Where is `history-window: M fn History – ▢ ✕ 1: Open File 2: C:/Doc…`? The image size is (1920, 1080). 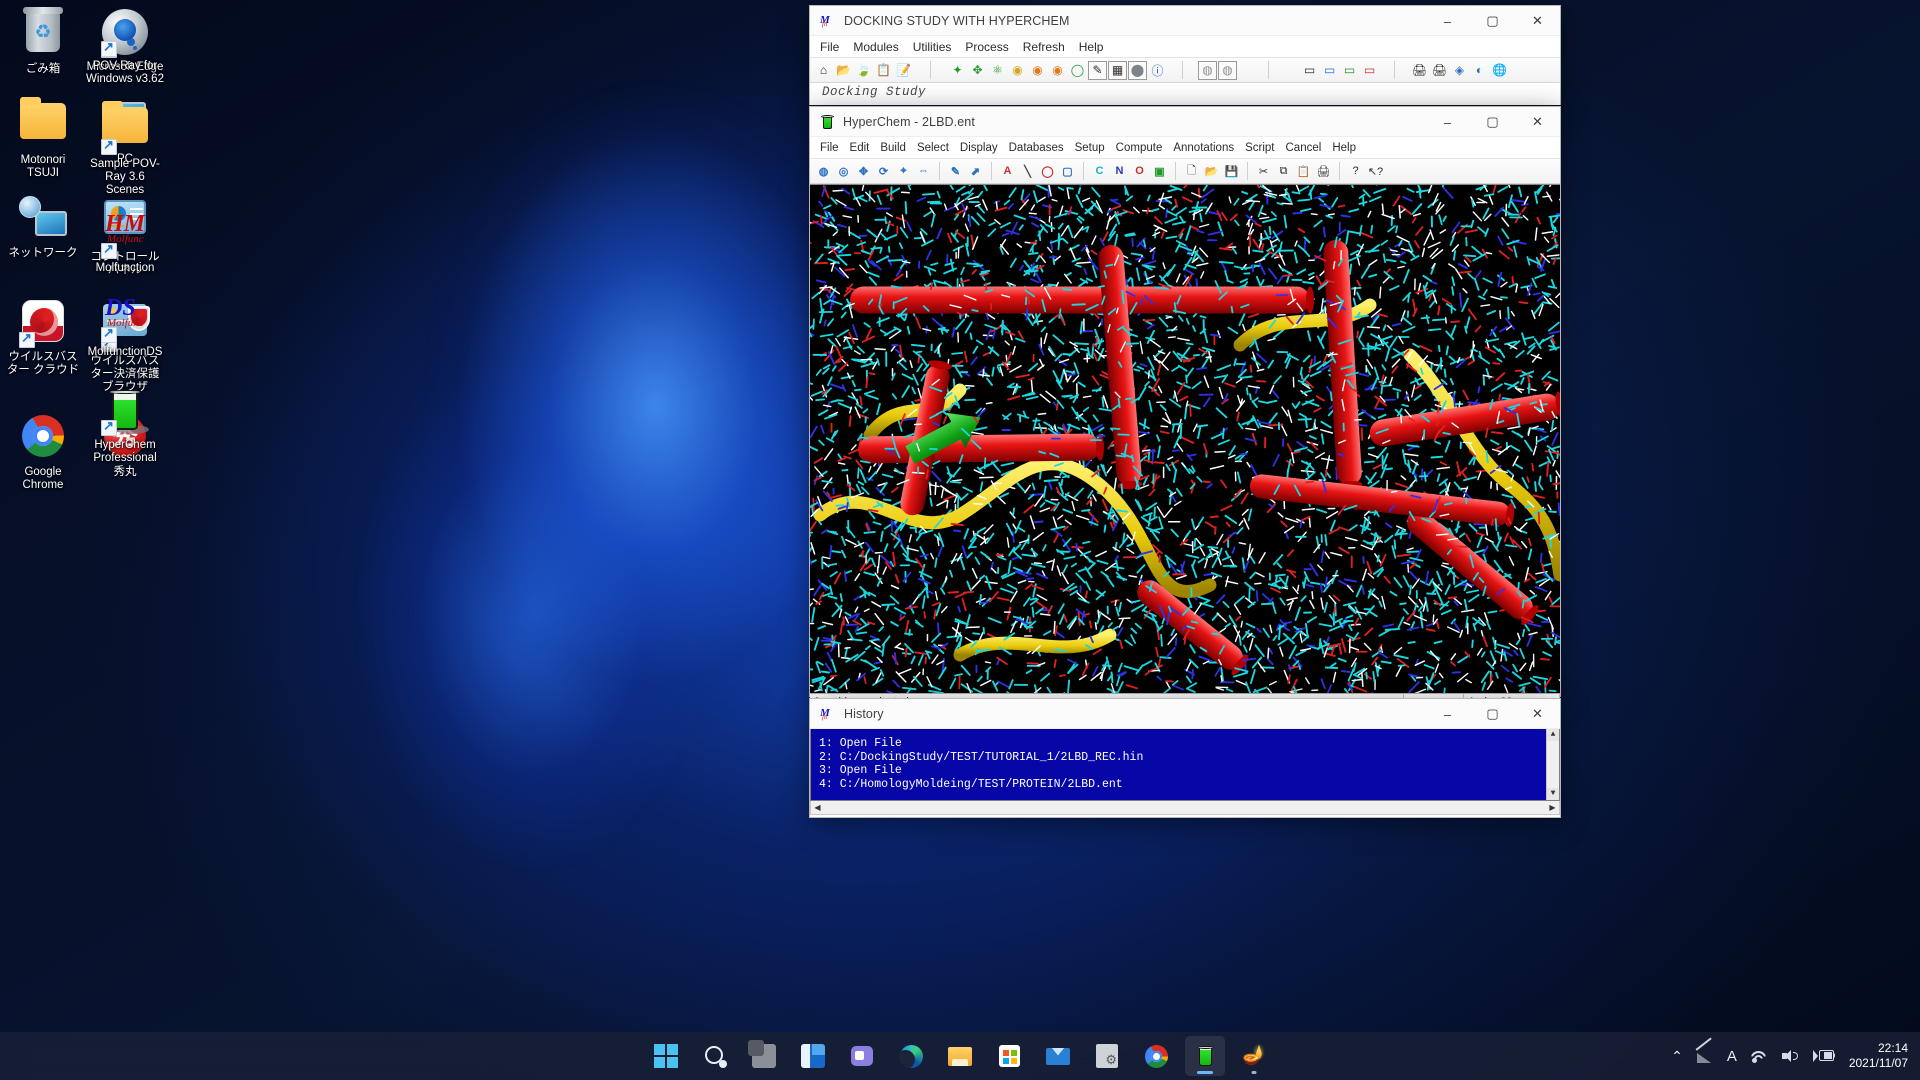 history-window: M fn History – ▢ ✕ 1: Open File 2: C:/Doc… is located at coordinates (1185, 758).